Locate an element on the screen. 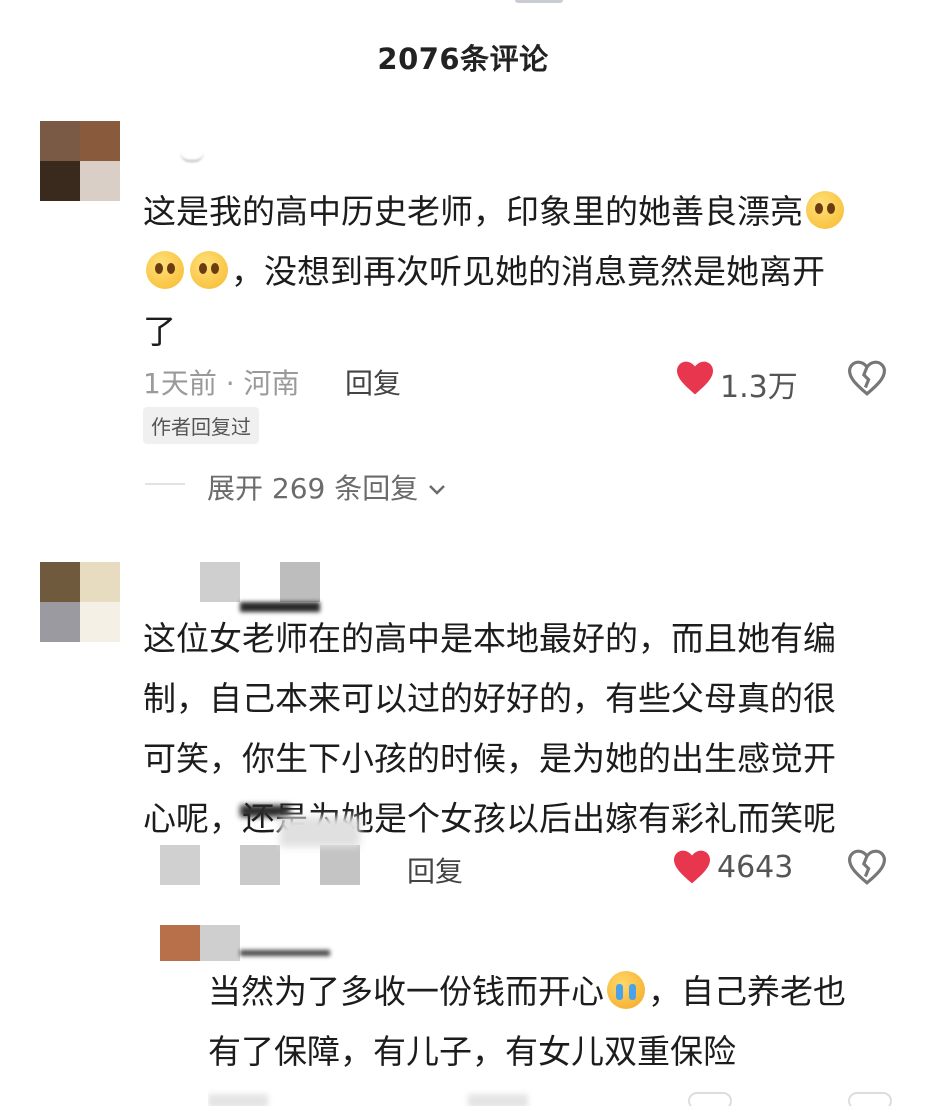 This screenshot has height=1106, width=926. like-count: 4643 is located at coordinates (755, 867).